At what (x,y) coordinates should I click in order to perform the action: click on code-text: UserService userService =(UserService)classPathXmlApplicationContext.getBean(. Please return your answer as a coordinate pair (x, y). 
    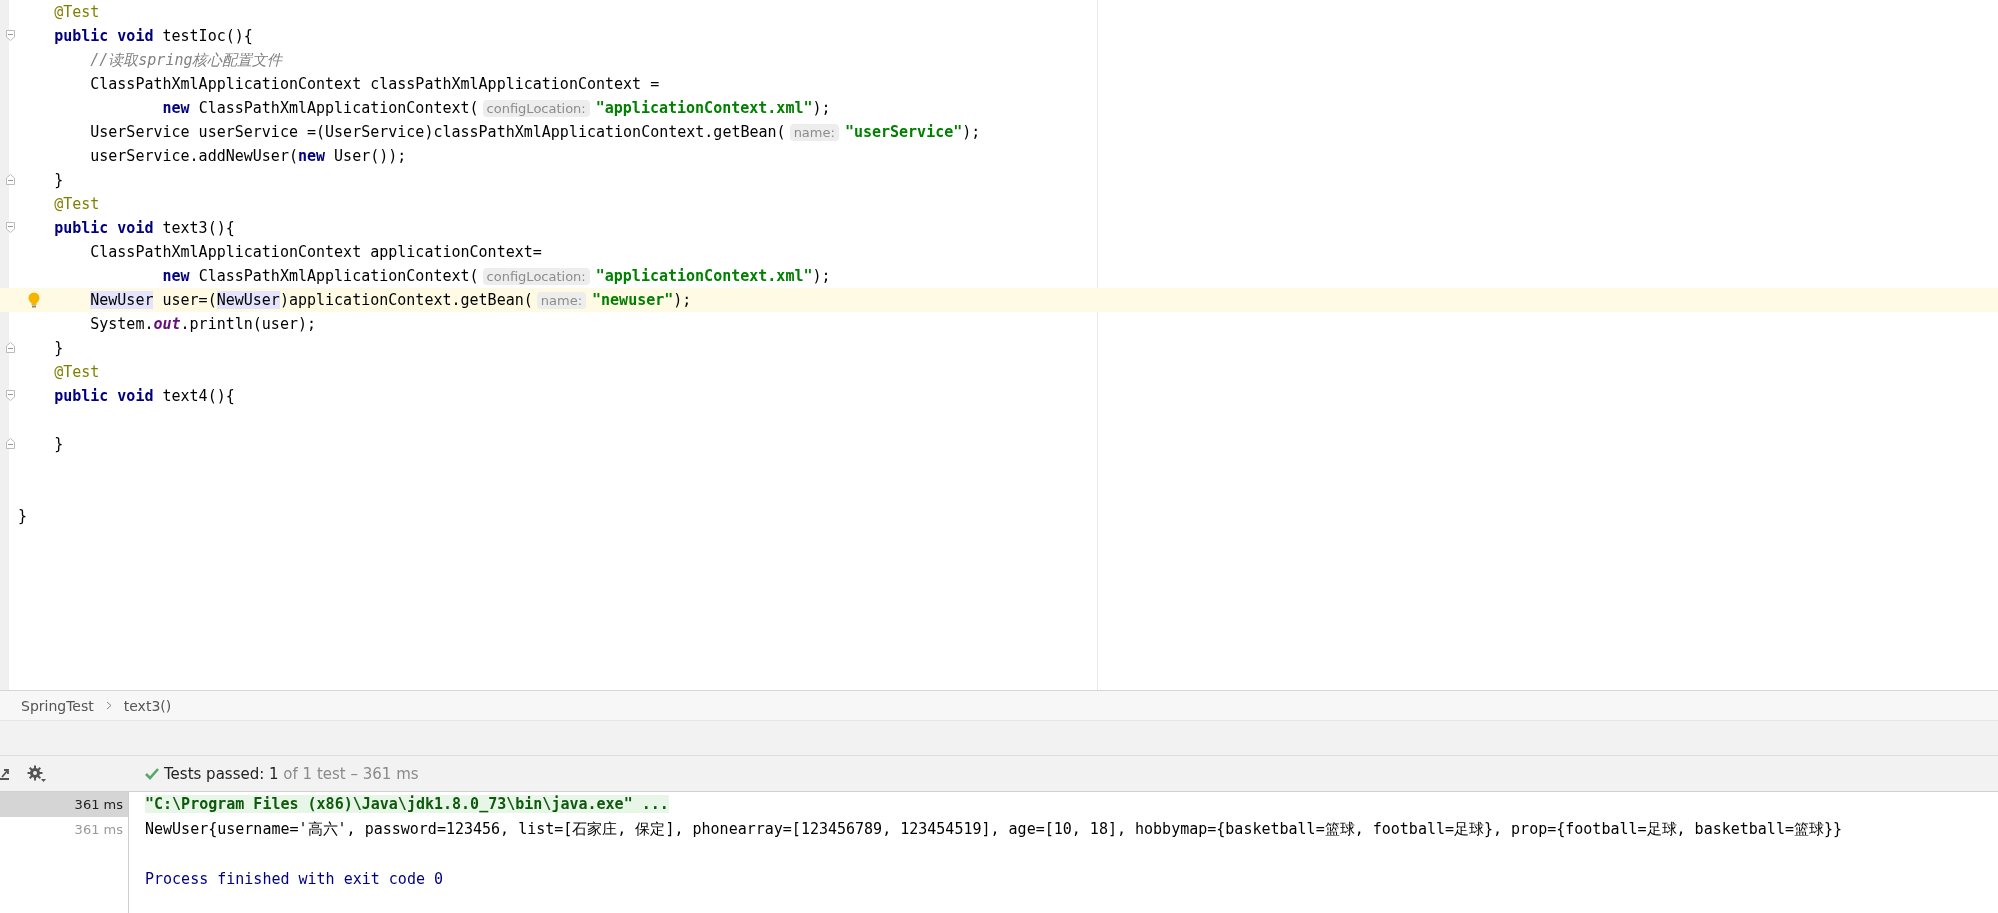
    Looking at the image, I should click on (437, 132).